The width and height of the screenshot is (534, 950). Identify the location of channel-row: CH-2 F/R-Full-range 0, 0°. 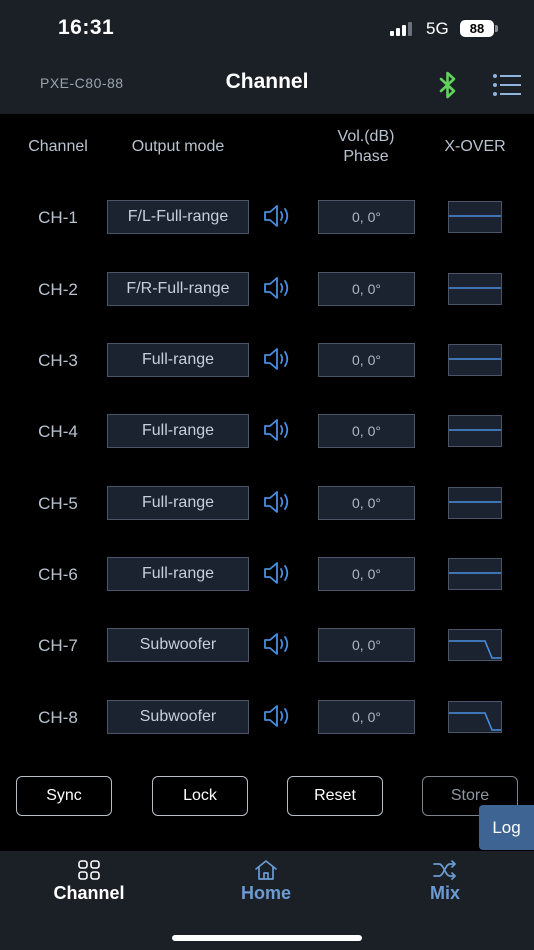
(267, 291).